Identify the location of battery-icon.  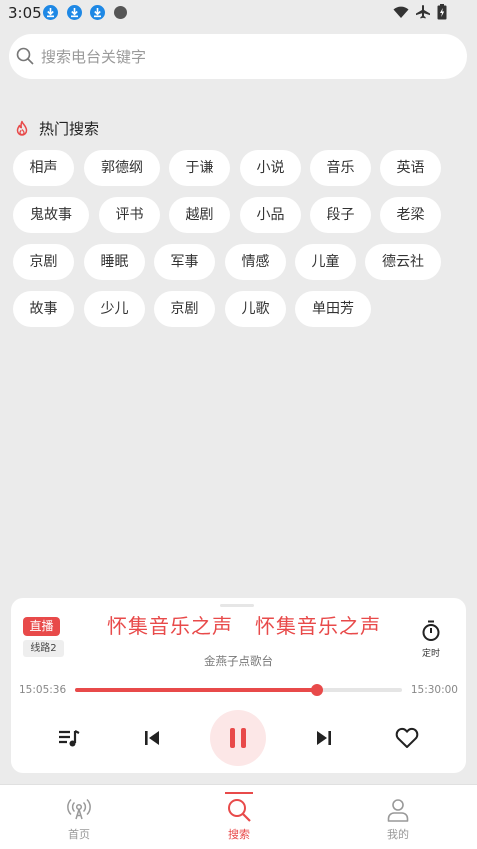
(442, 12).